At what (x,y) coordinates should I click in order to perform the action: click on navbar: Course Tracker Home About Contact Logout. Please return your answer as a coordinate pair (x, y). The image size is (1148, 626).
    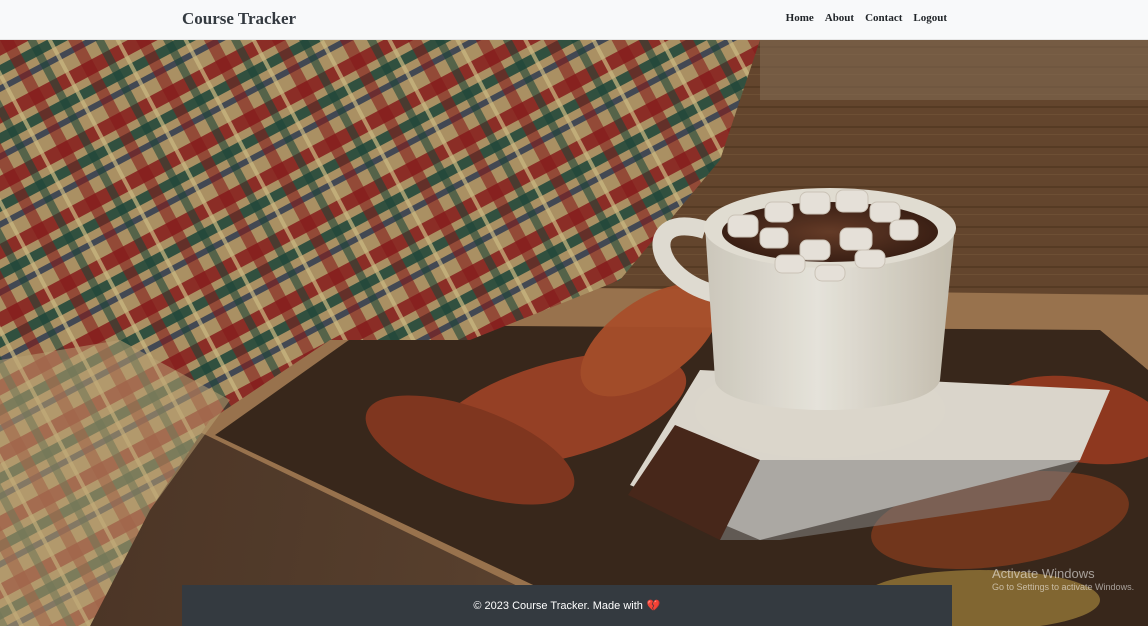
    Looking at the image, I should click on (574, 20).